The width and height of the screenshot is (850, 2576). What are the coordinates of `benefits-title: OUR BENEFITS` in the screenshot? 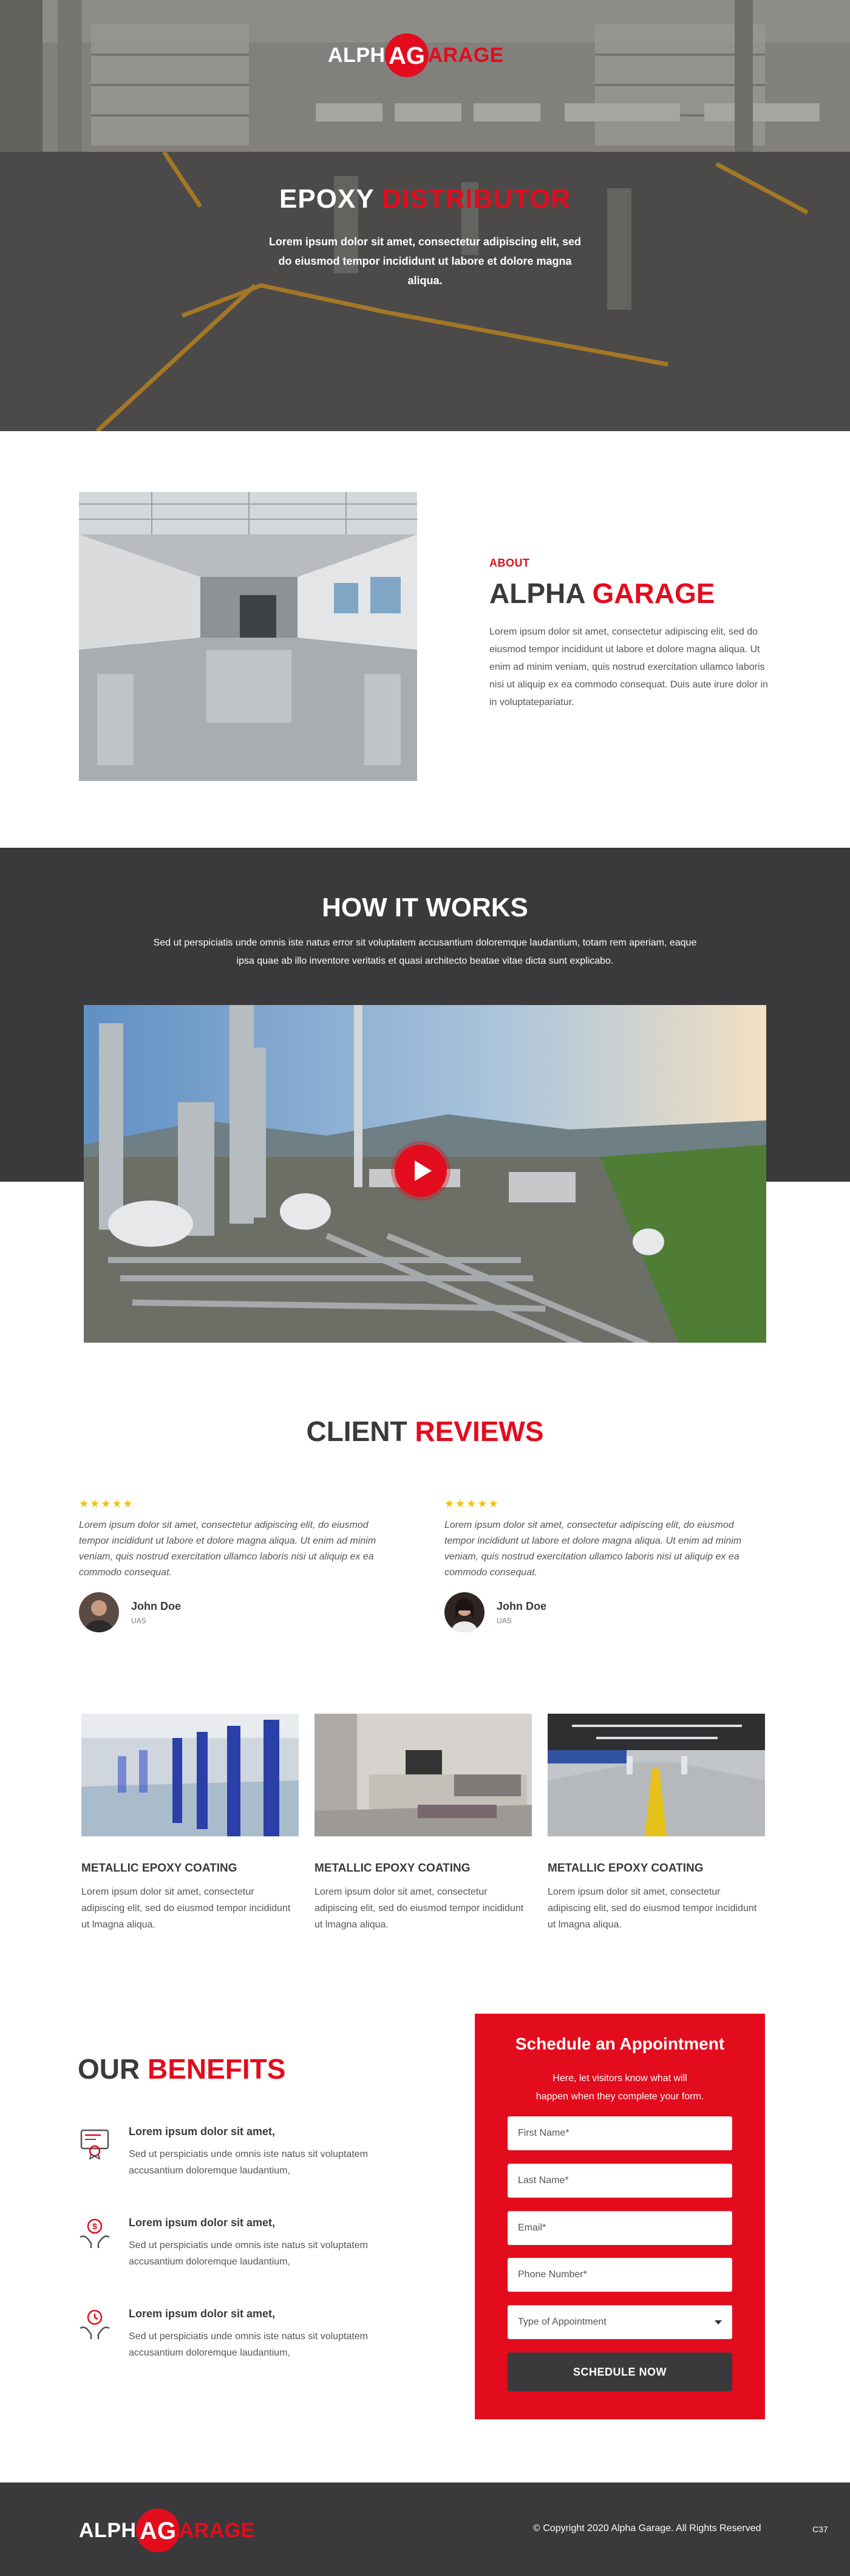 It's located at (181, 2069).